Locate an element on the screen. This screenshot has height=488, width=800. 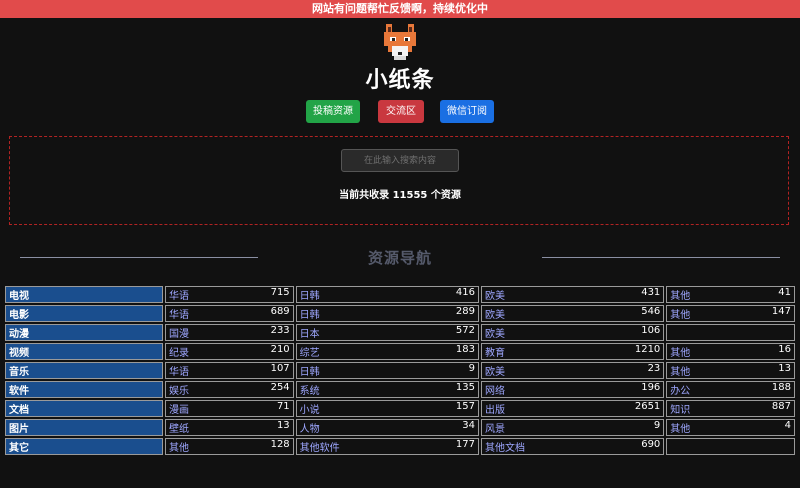
subcategory-count: 177 is located at coordinates (465, 444).